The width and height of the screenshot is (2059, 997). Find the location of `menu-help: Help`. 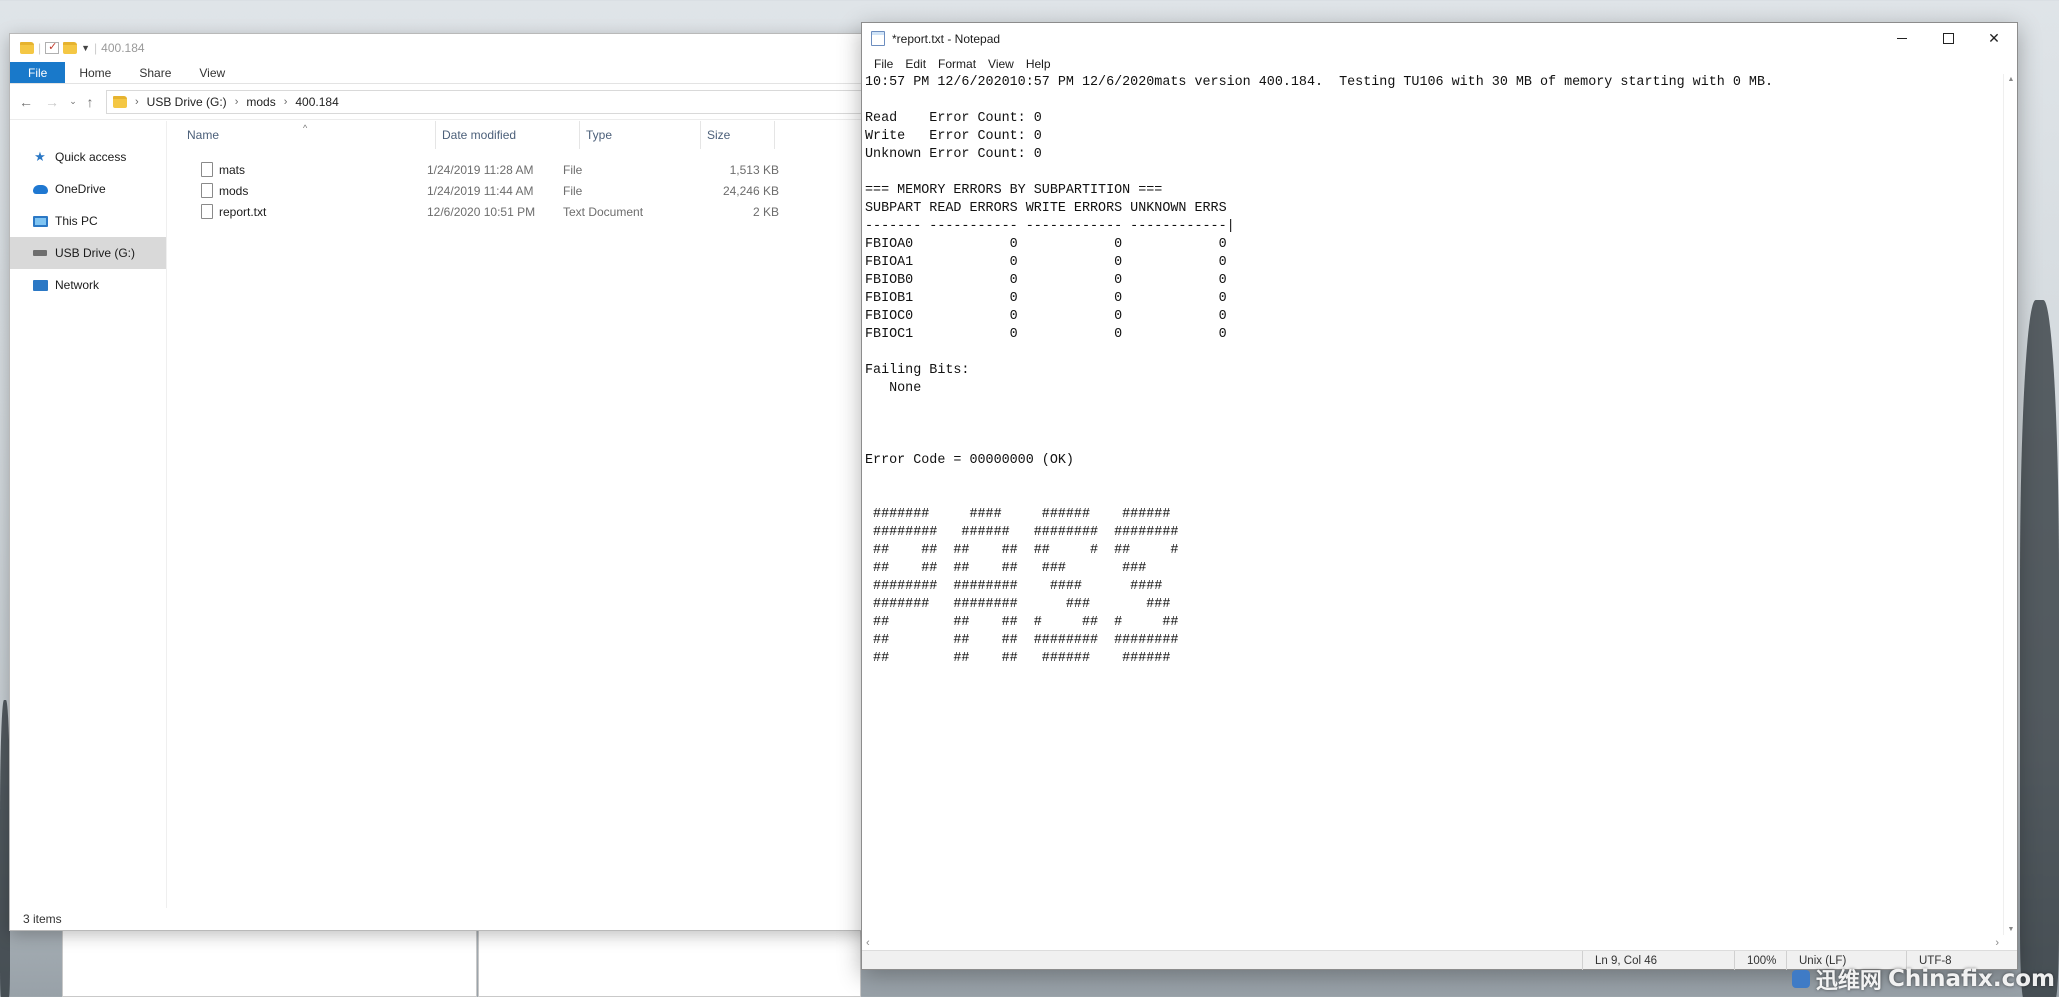

menu-help: Help is located at coordinates (1038, 64).